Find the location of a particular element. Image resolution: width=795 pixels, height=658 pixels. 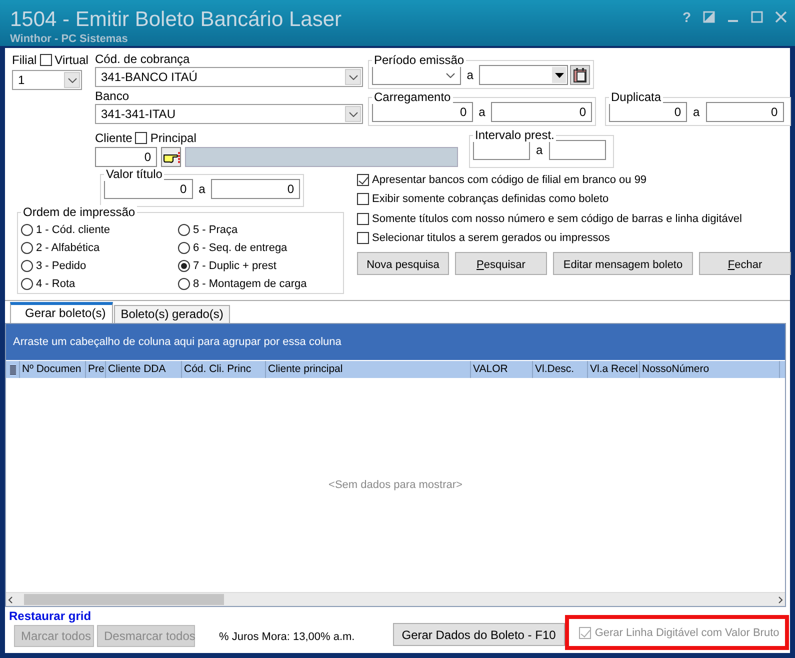

calendar-button is located at coordinates (580, 75).